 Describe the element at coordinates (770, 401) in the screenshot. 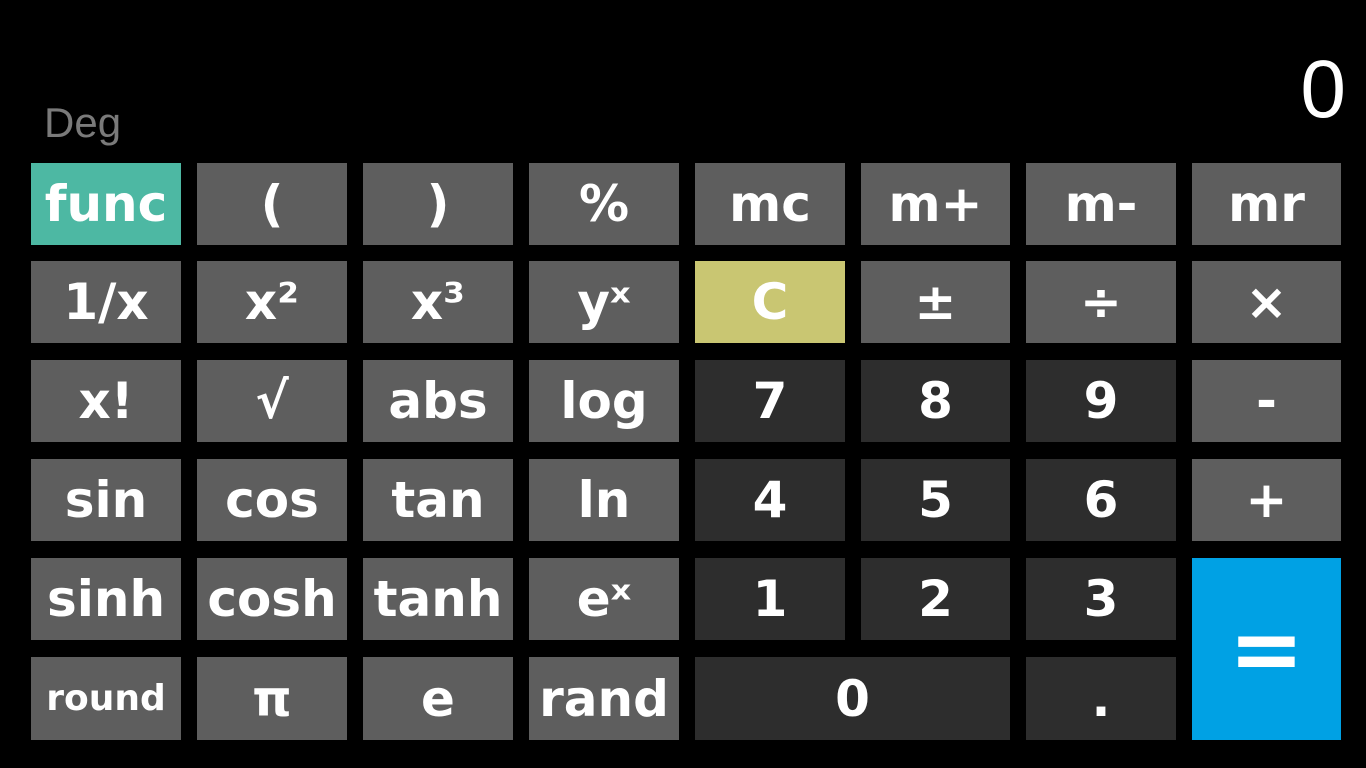

I see `digit-7-button: 7` at that location.